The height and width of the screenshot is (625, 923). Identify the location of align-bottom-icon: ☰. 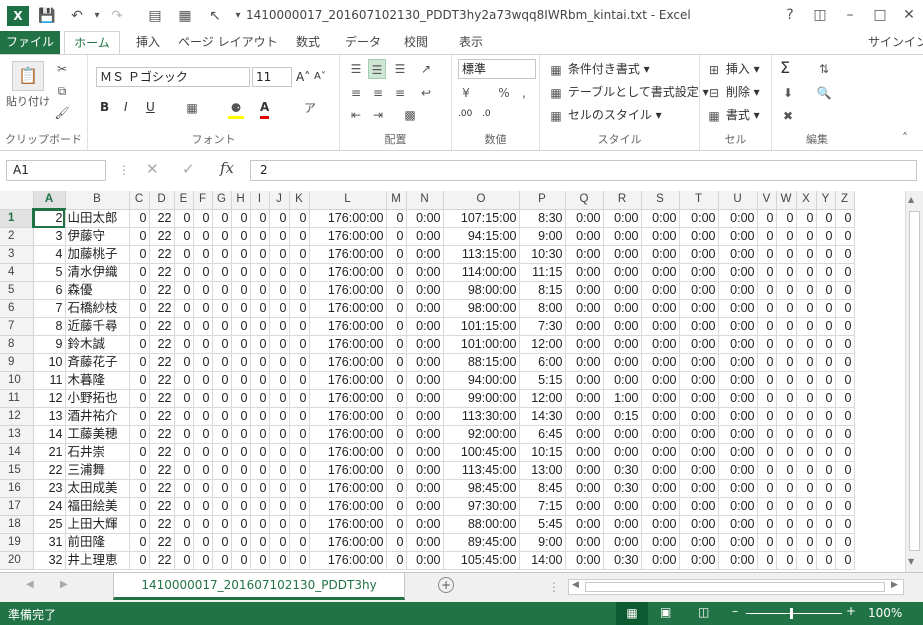
(400, 68).